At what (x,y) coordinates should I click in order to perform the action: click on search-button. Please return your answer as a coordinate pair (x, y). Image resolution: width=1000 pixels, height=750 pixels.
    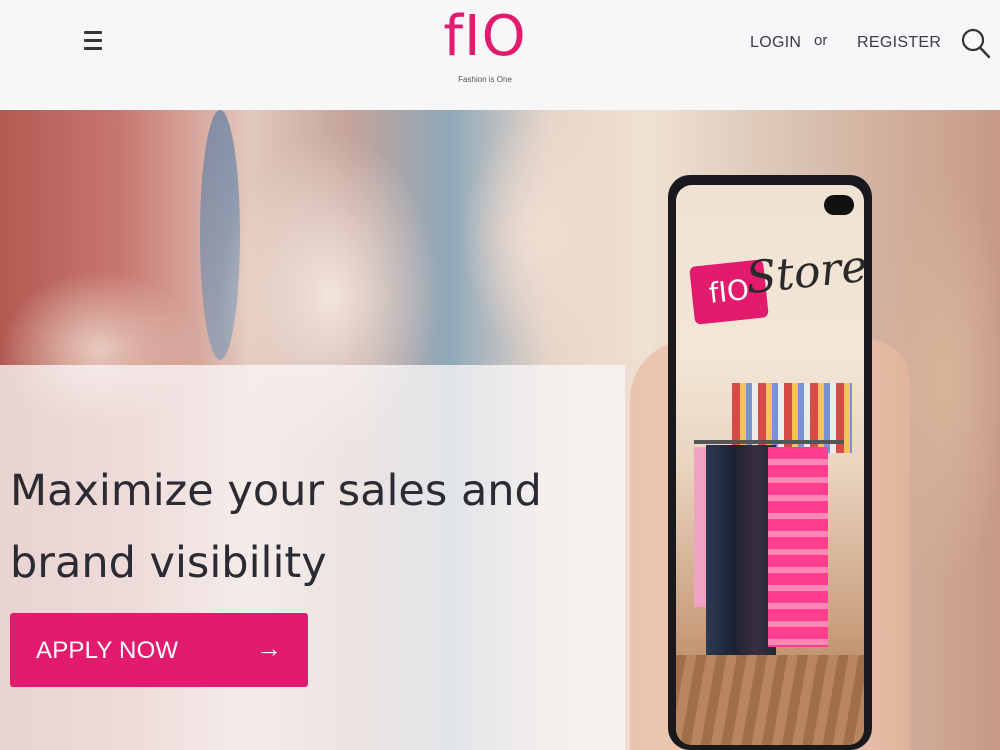
    Looking at the image, I should click on (976, 44).